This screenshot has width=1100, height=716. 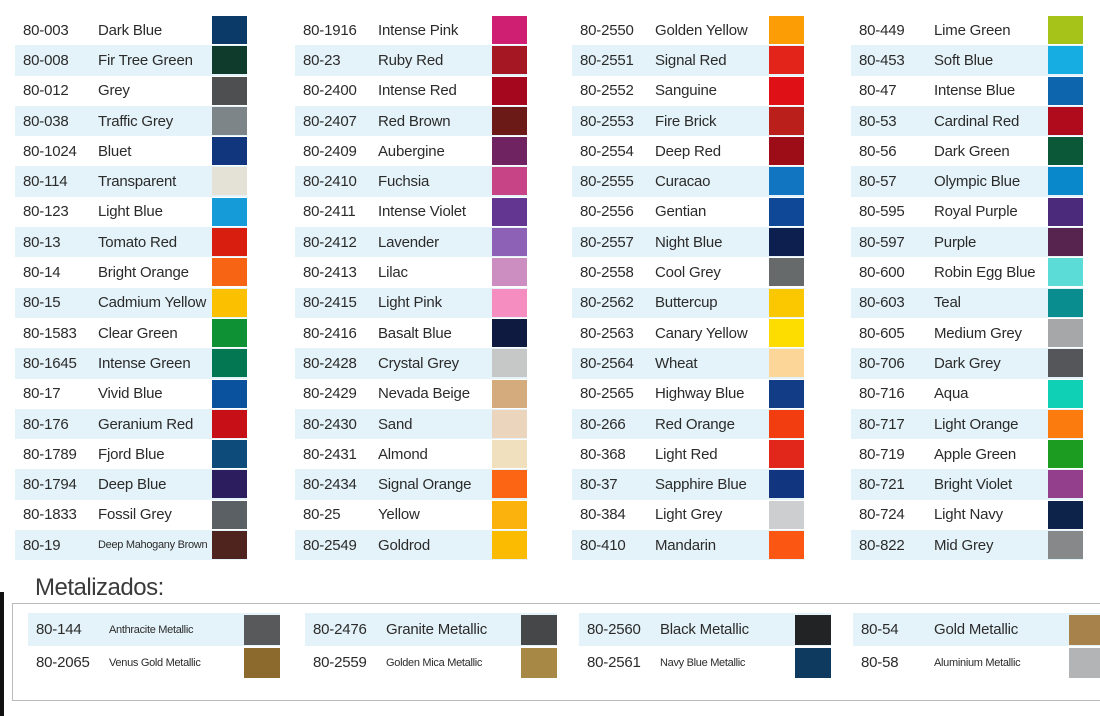 I want to click on color-name: Cardinal Red, so click(x=977, y=121).